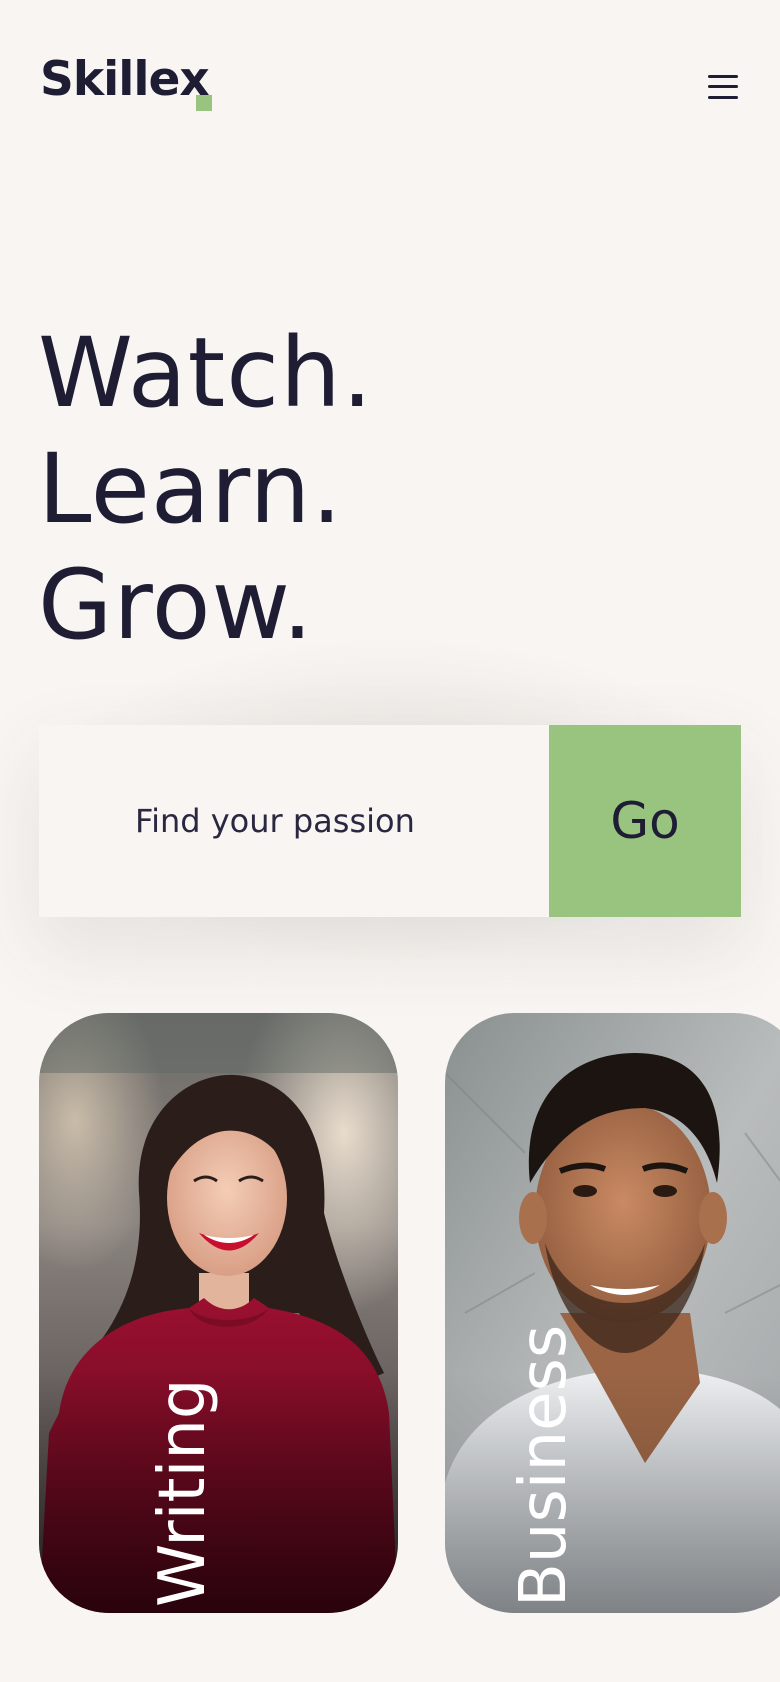  Describe the element at coordinates (544, 1465) in the screenshot. I see `category-label-business: Business` at that location.